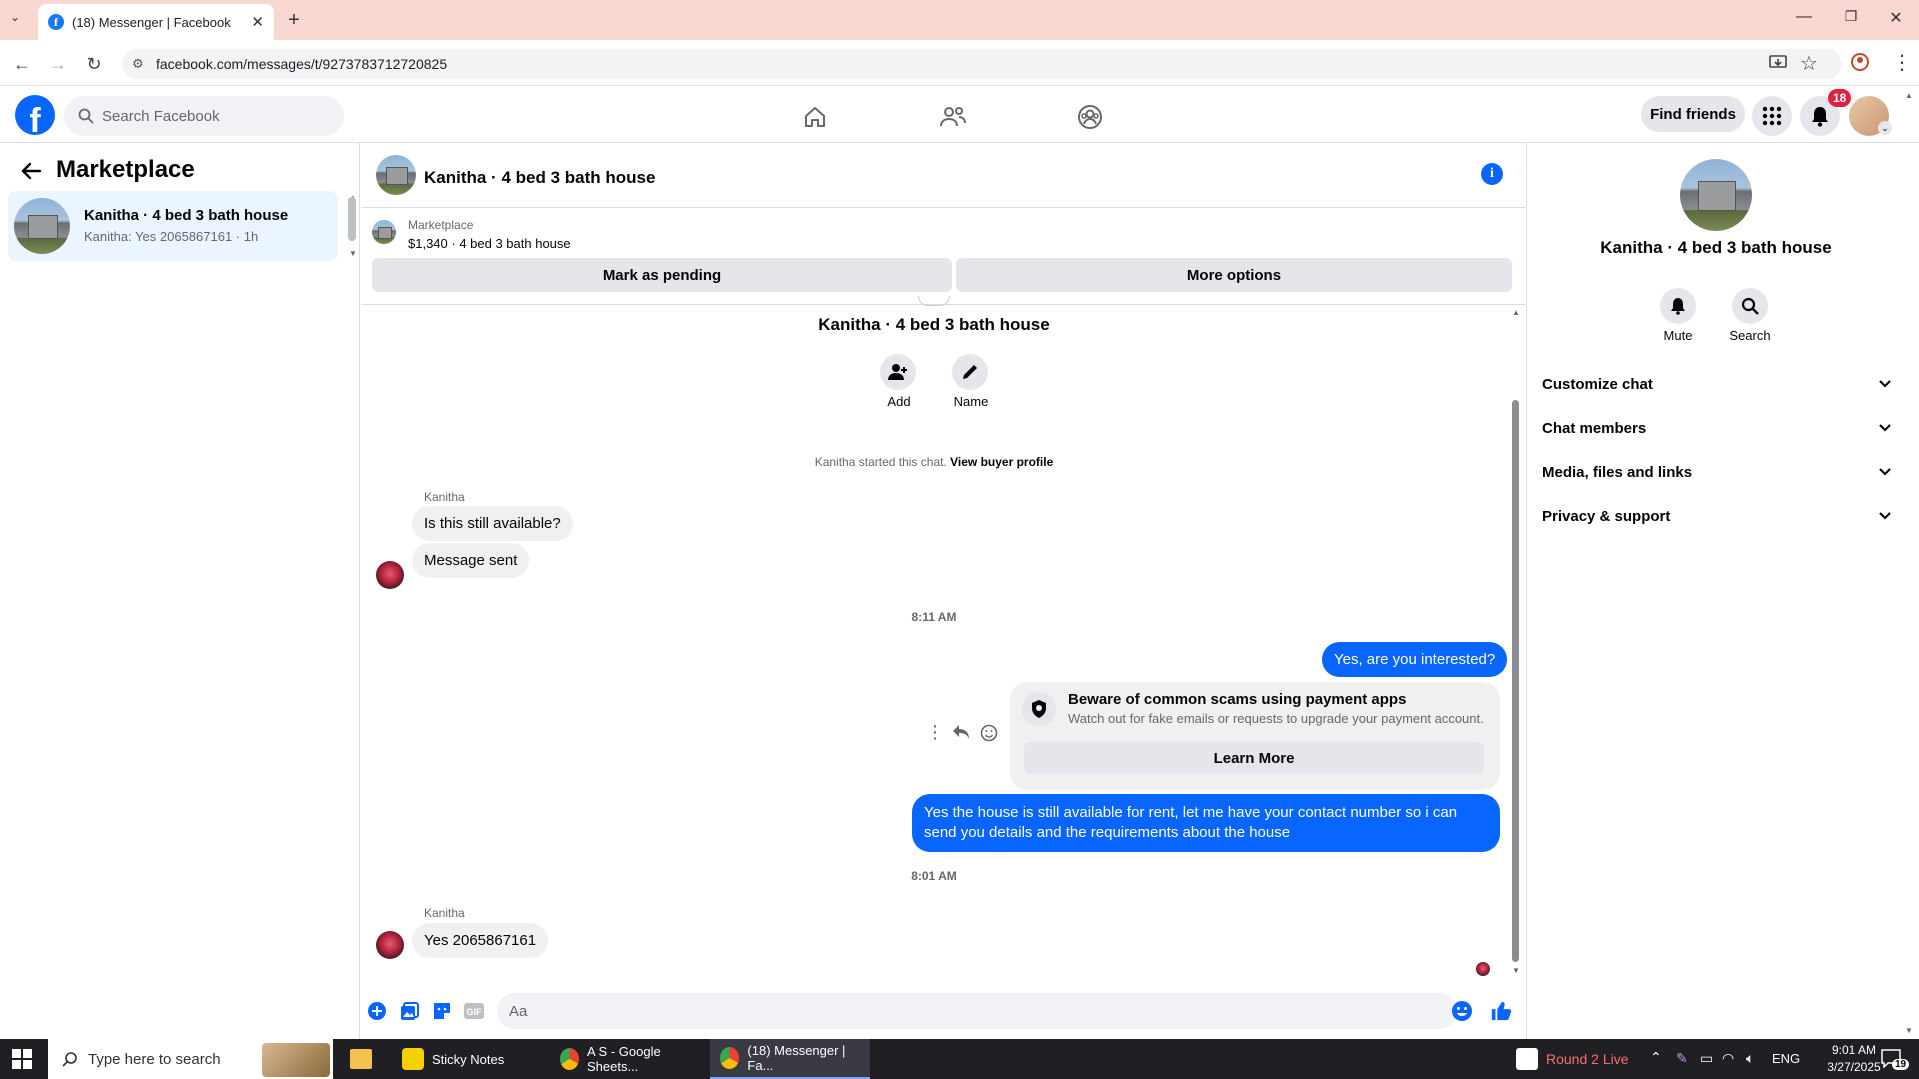 The width and height of the screenshot is (1919, 1079). I want to click on facebook-favicon-icon: f, so click(56, 22).